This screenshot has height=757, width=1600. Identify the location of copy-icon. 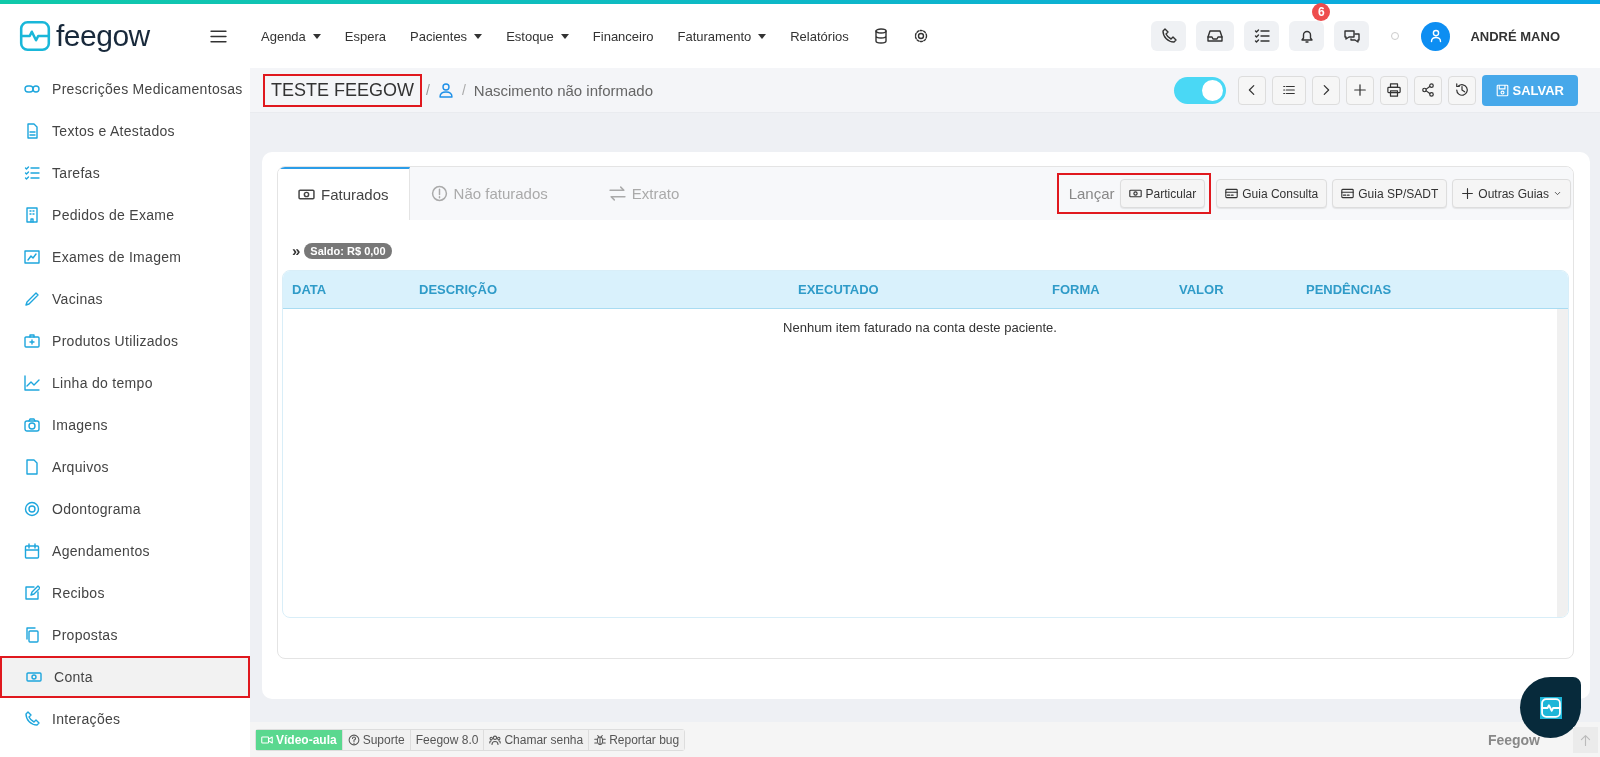
(32, 635).